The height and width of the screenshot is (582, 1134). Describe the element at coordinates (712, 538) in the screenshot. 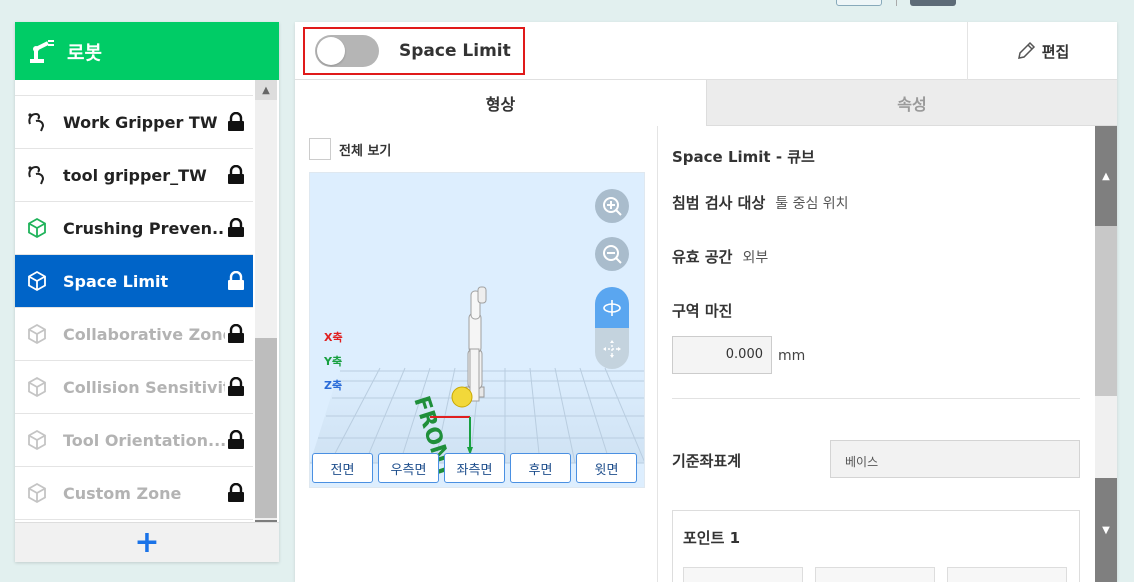

I see `point-1-title: 포인트 1` at that location.